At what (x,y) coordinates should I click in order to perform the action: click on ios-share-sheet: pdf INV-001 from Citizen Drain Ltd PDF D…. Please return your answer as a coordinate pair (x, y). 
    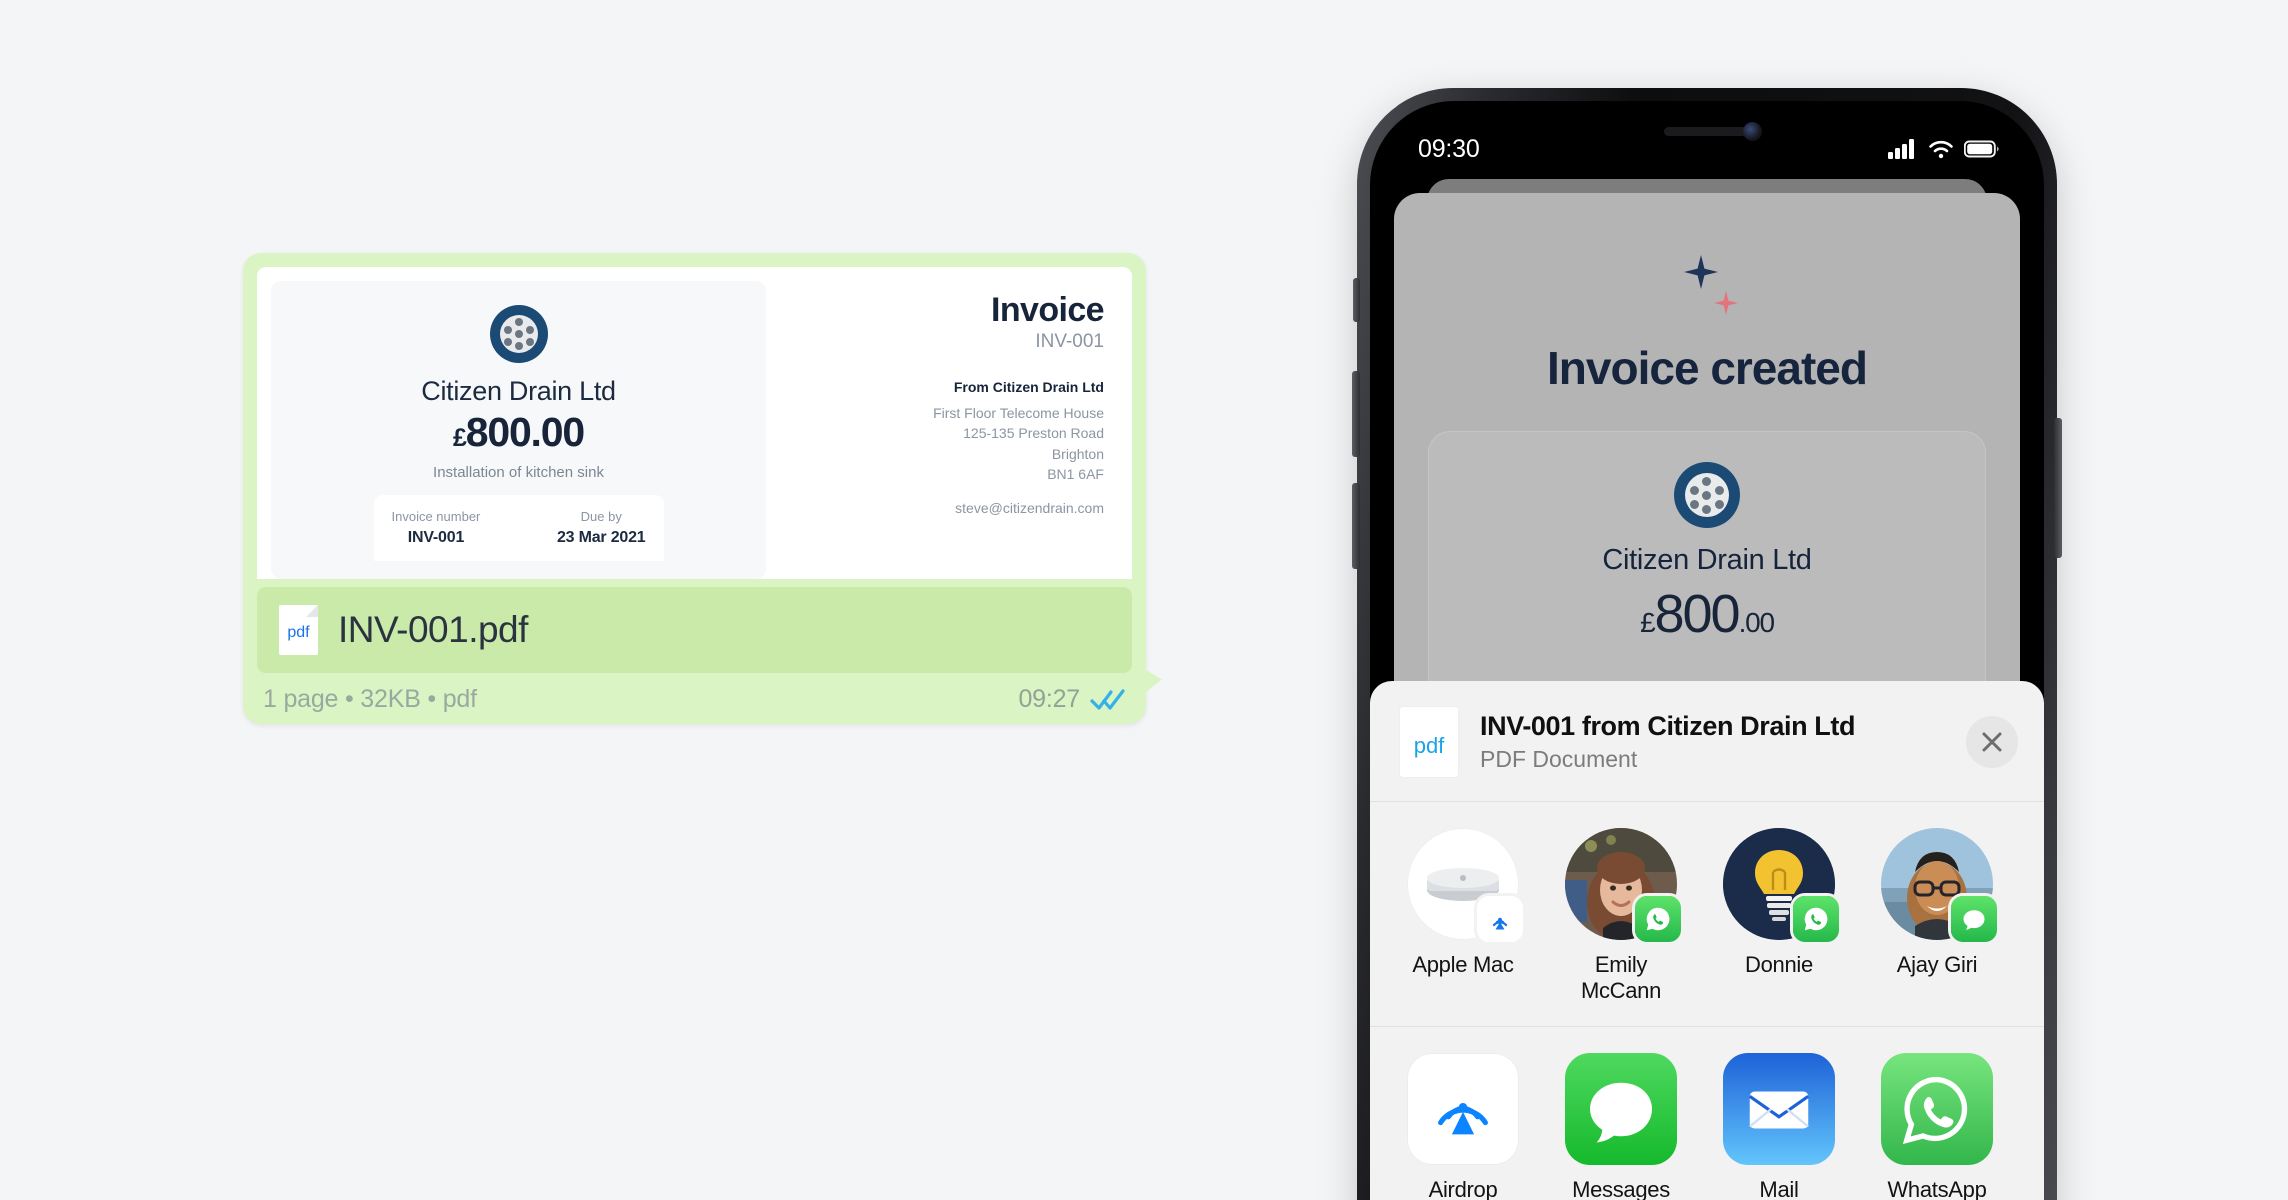
    Looking at the image, I should click on (1707, 940).